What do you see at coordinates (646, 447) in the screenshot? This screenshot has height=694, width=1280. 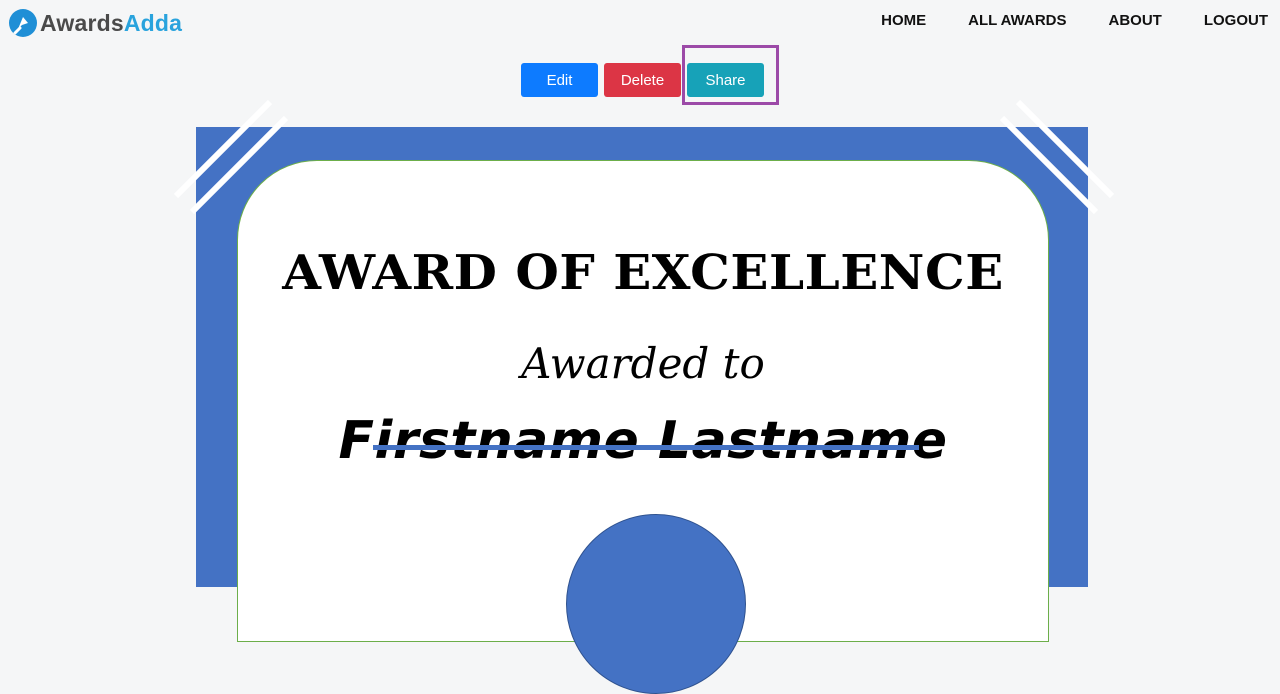 I see `name-underline` at bounding box center [646, 447].